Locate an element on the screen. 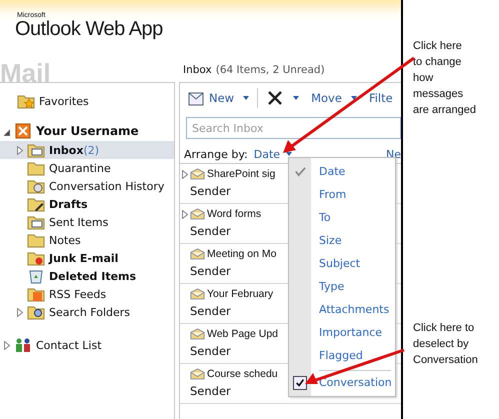  arrange-label: Arrange by: is located at coordinates (216, 154).